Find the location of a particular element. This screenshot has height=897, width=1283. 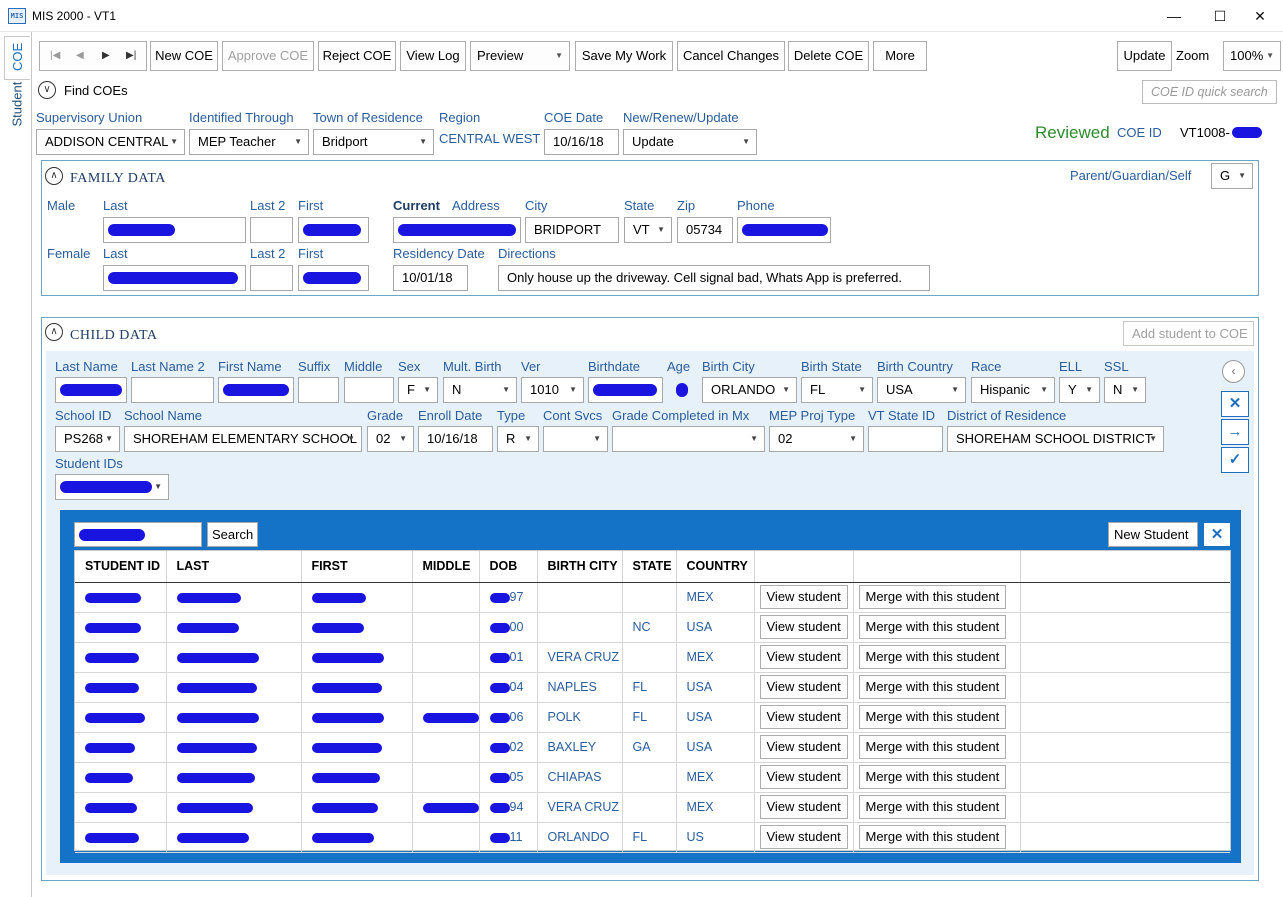

supervisory-union-select: ADDISON CENTRAL ▼ is located at coordinates (110, 142).